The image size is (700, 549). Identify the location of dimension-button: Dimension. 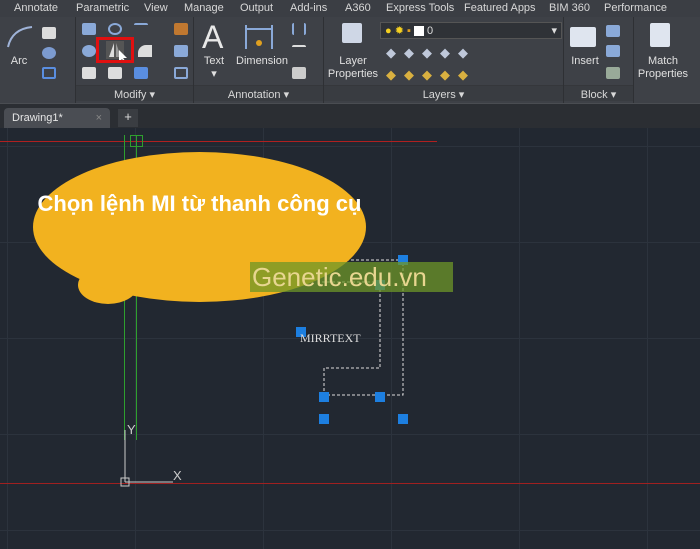
(262, 61).